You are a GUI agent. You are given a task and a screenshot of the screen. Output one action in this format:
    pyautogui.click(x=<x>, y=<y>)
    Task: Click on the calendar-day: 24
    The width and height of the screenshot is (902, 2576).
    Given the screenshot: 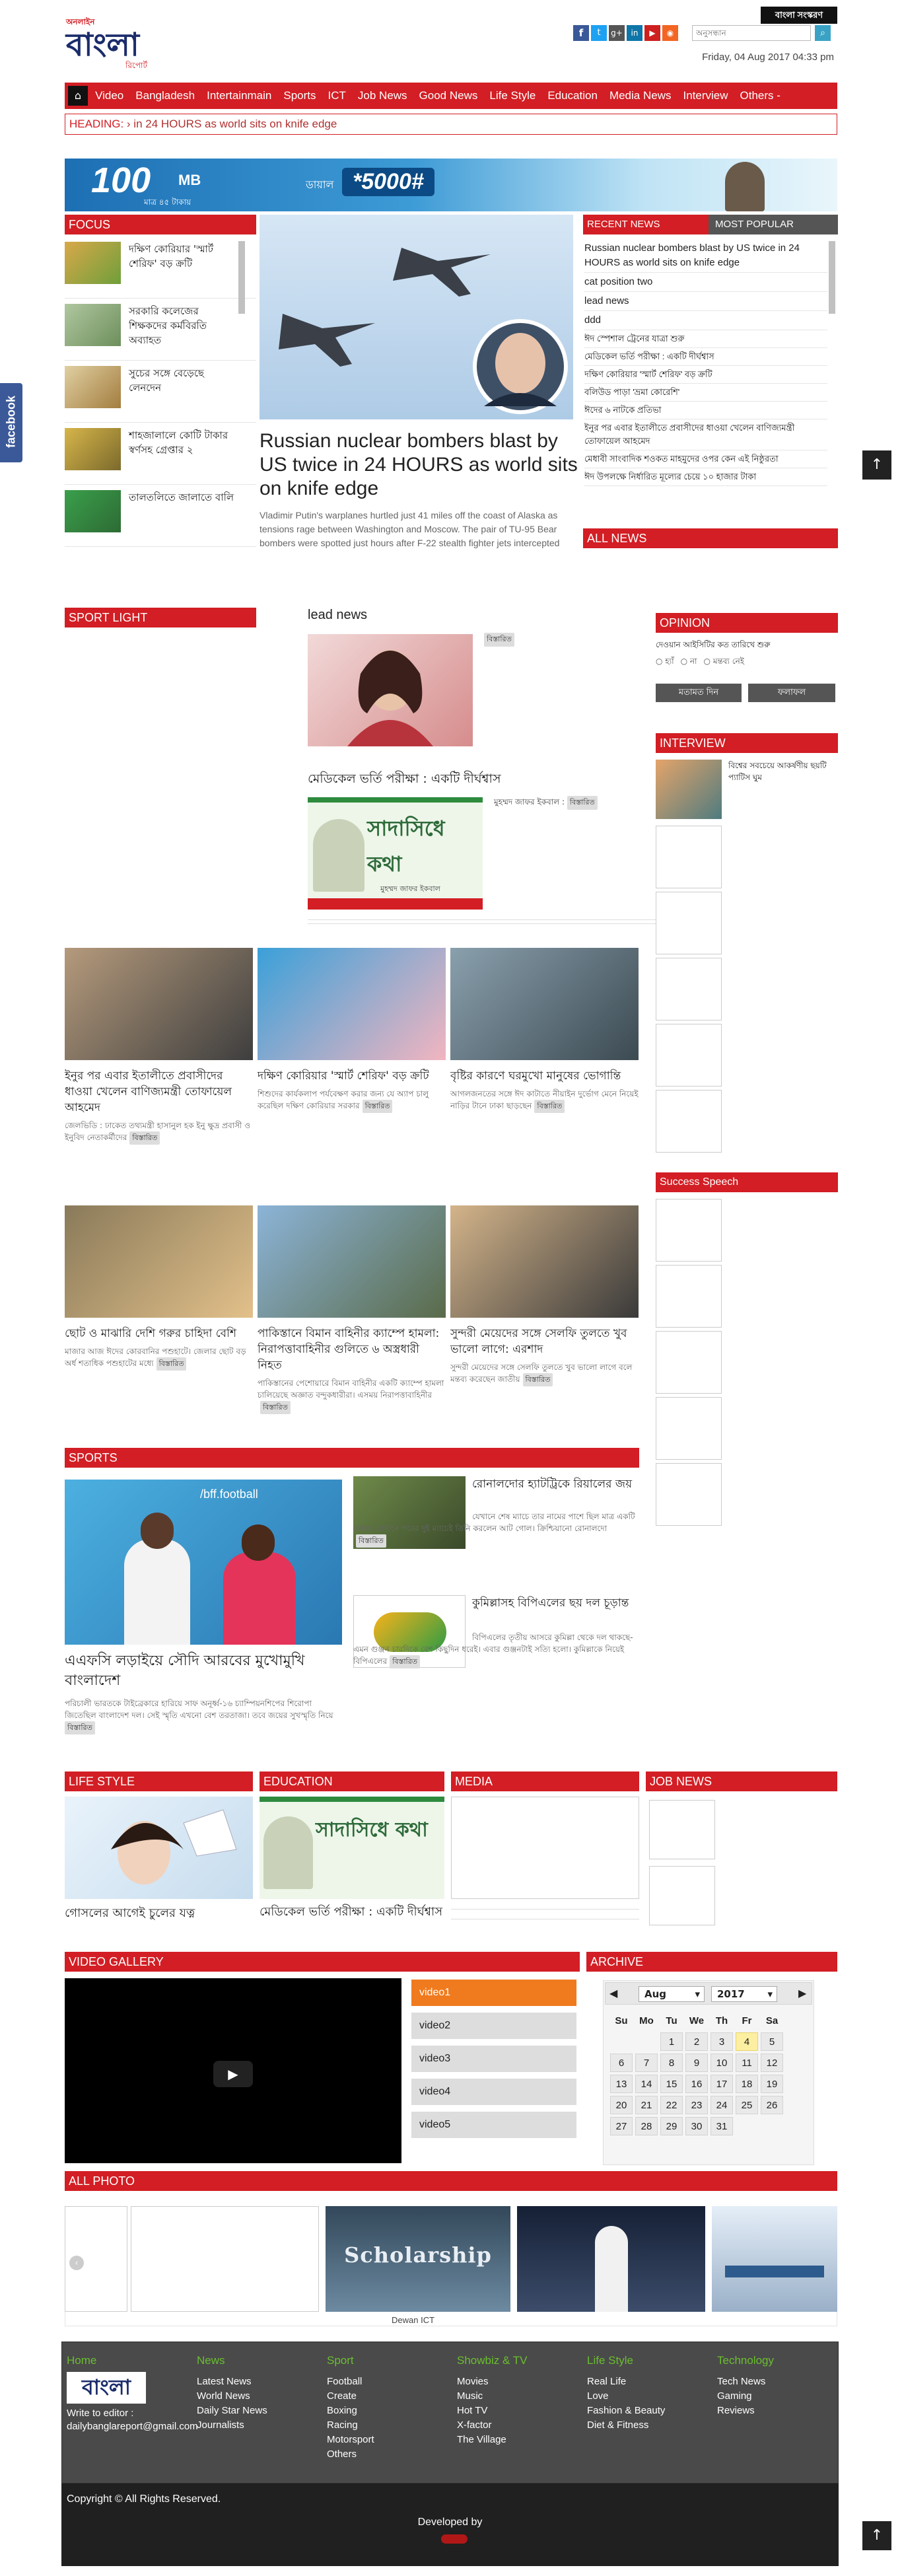 What is the action you would take?
    pyautogui.click(x=722, y=2105)
    